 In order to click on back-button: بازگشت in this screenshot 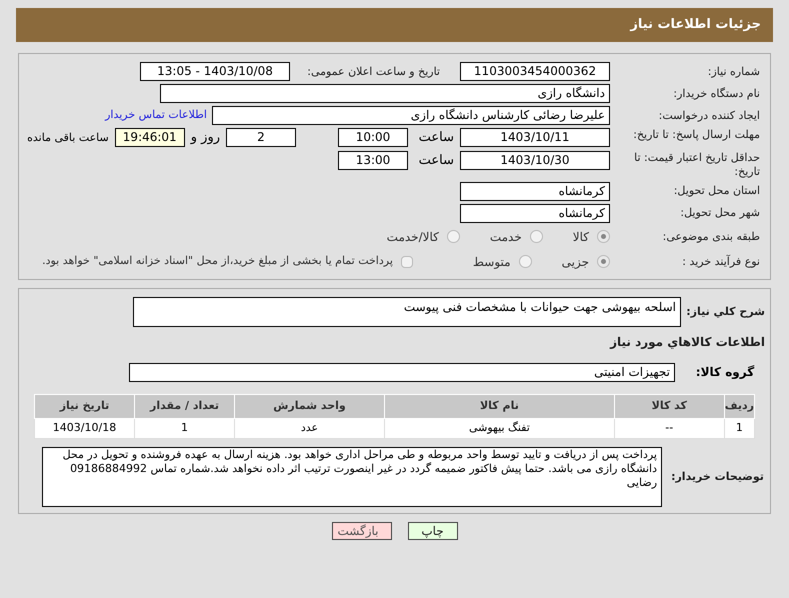, I will do `click(362, 531)`.